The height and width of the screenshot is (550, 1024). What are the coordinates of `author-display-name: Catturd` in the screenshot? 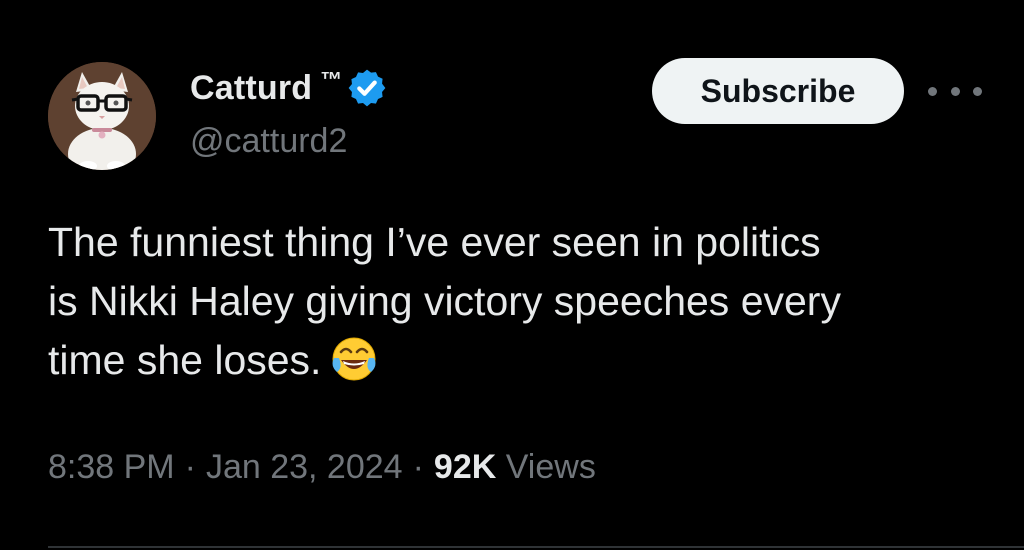 It's located at (251, 88).